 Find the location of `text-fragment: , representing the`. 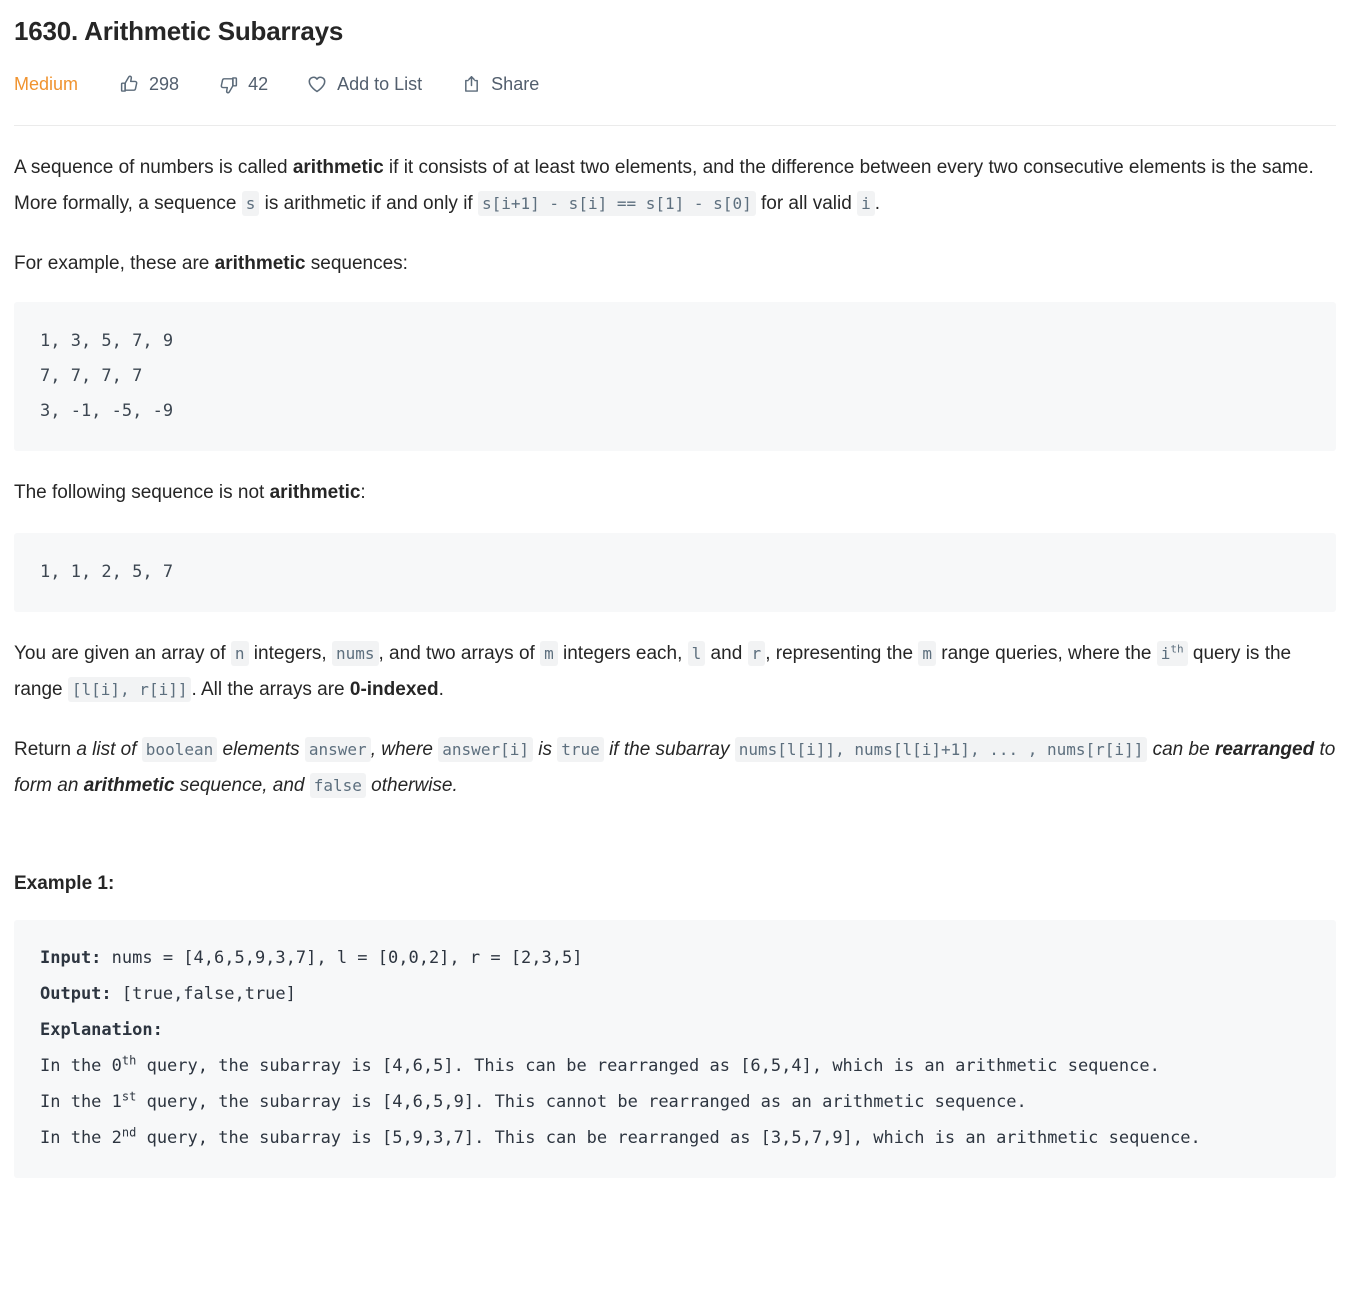

text-fragment: , representing the is located at coordinates (842, 653).